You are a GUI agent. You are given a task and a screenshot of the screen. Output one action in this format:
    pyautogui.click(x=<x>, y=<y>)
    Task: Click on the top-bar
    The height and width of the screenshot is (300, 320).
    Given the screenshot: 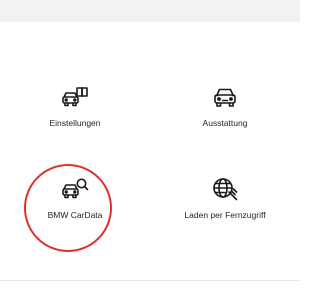 What is the action you would take?
    pyautogui.click(x=150, y=11)
    